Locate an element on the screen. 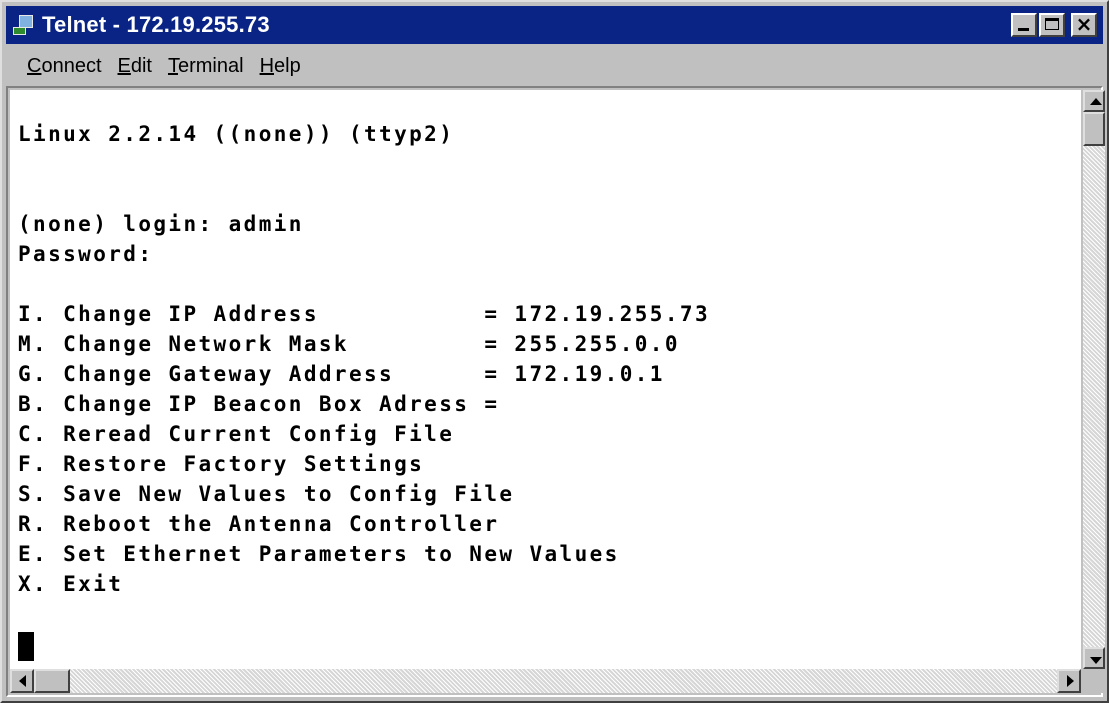  menu-connect: Connect is located at coordinates (59, 66).